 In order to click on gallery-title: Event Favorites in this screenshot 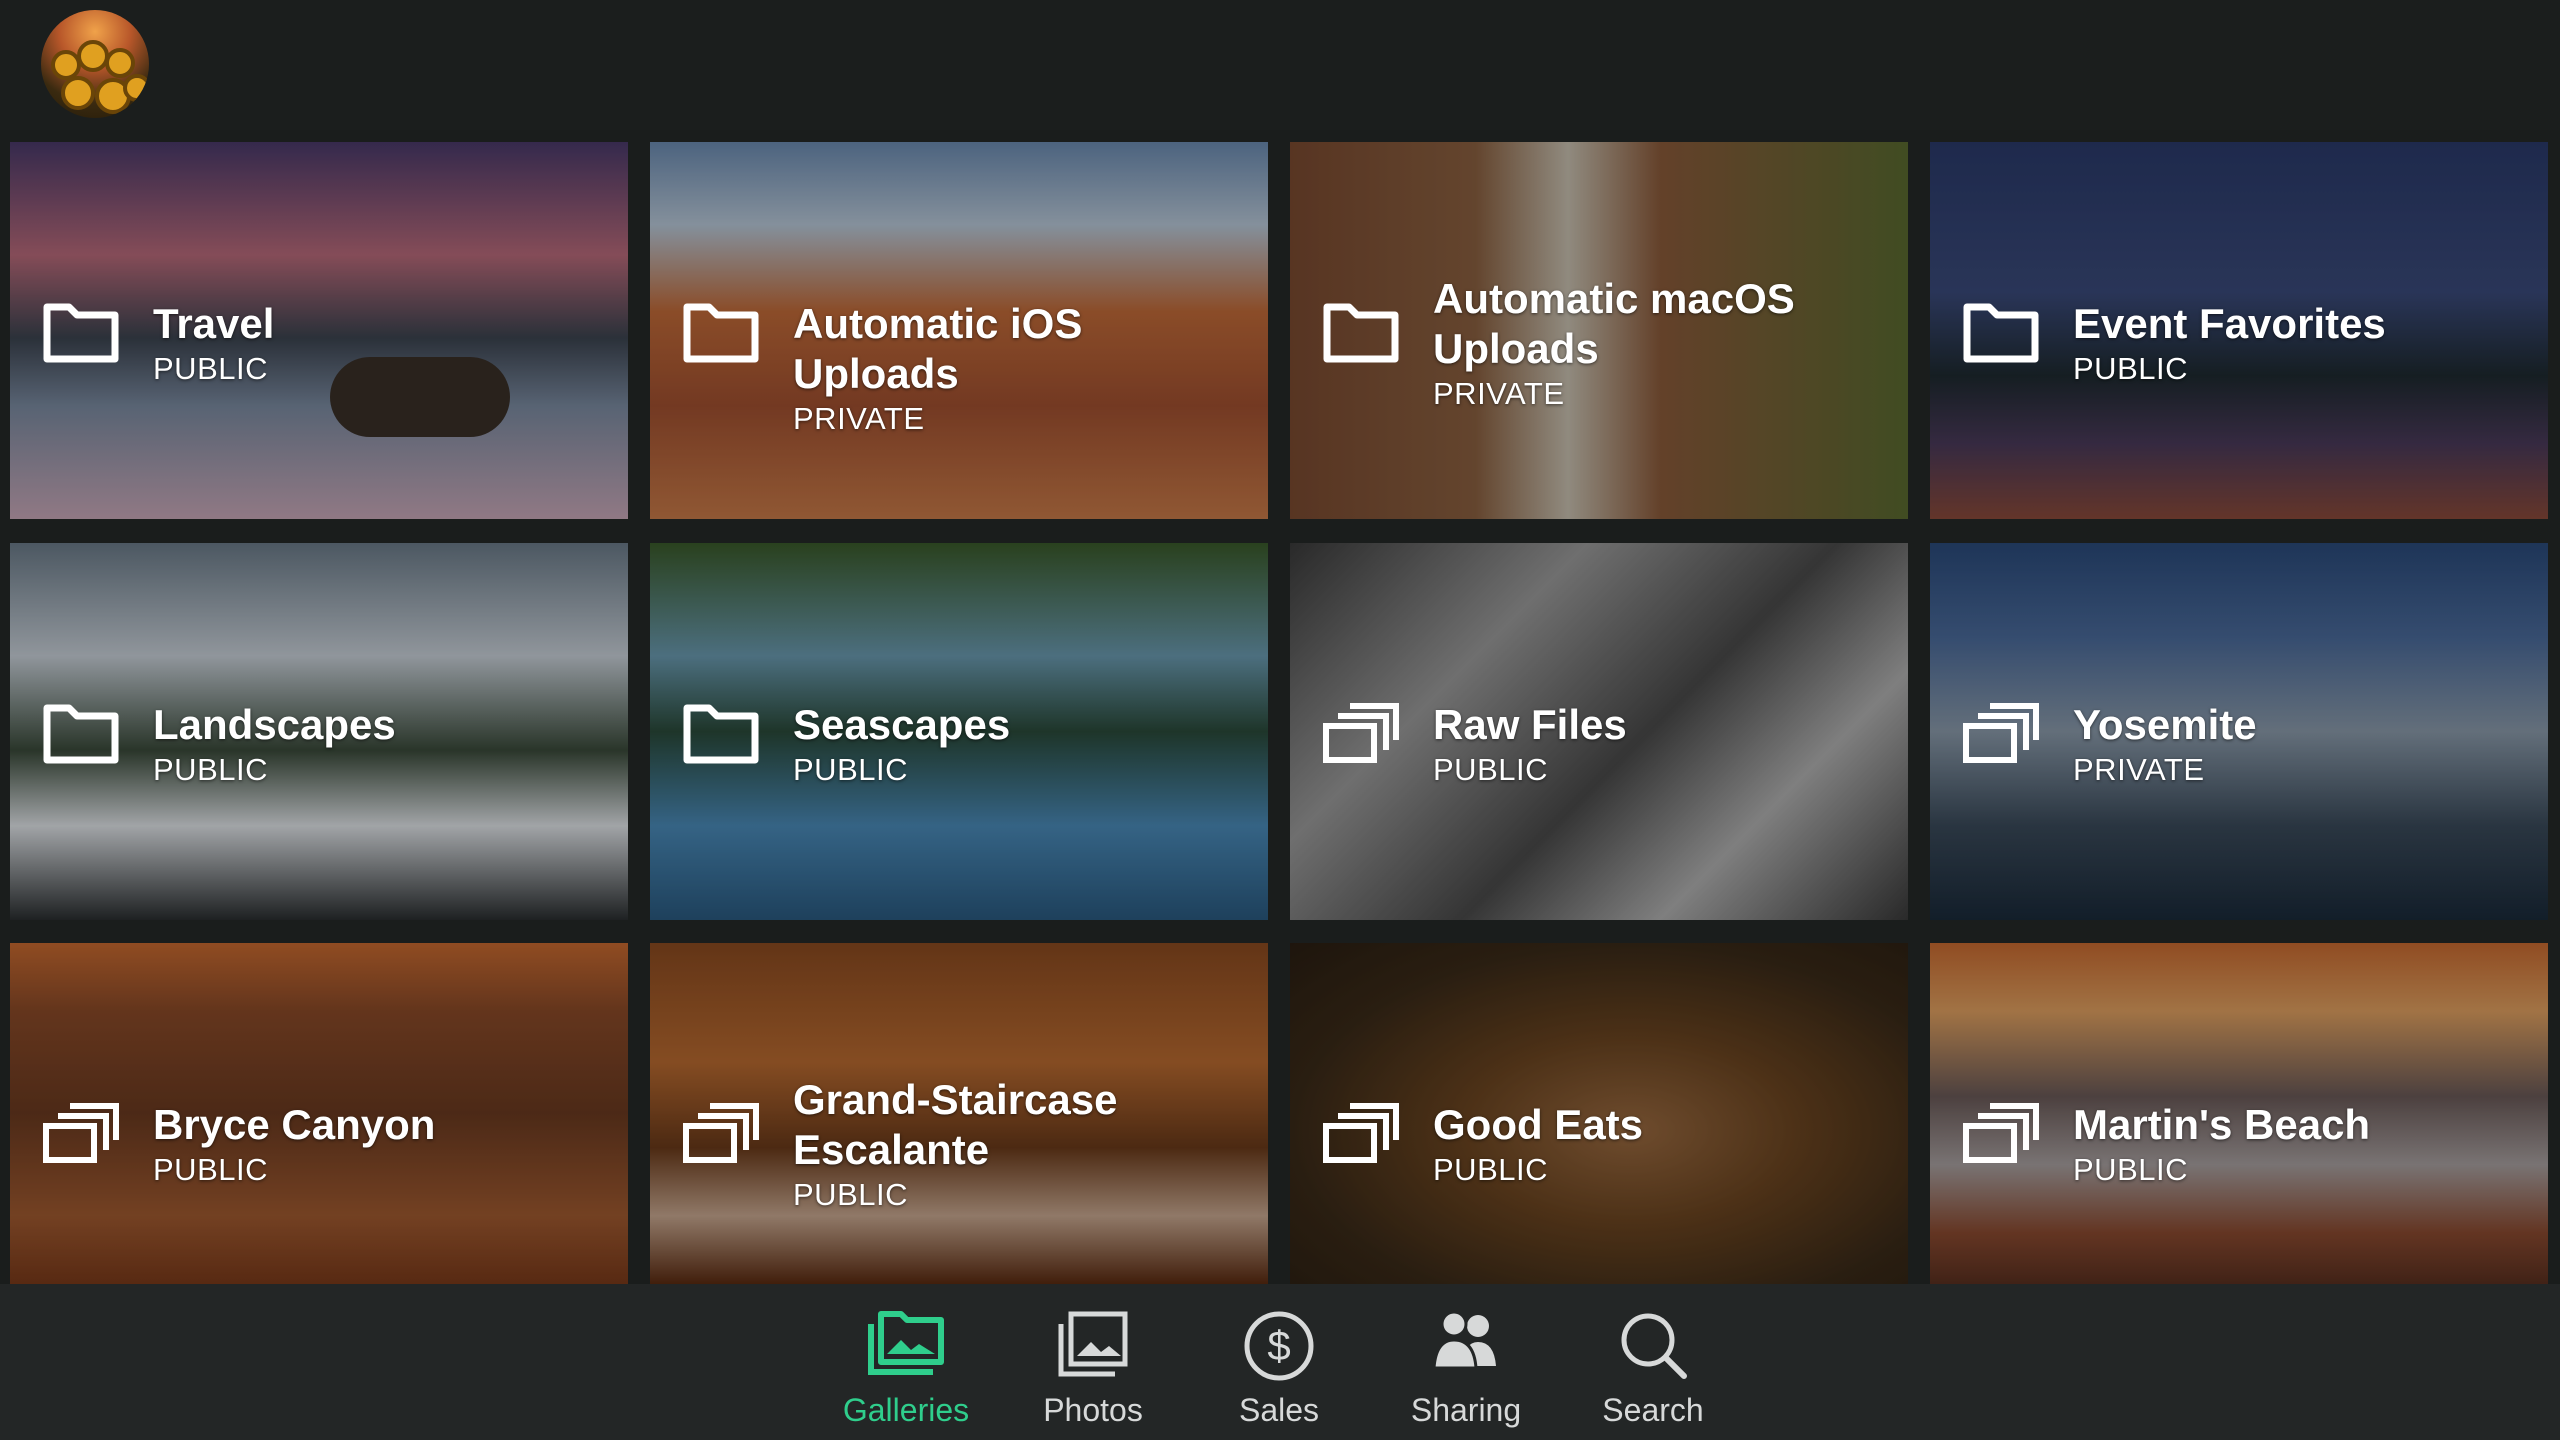, I will do `click(2229, 323)`.